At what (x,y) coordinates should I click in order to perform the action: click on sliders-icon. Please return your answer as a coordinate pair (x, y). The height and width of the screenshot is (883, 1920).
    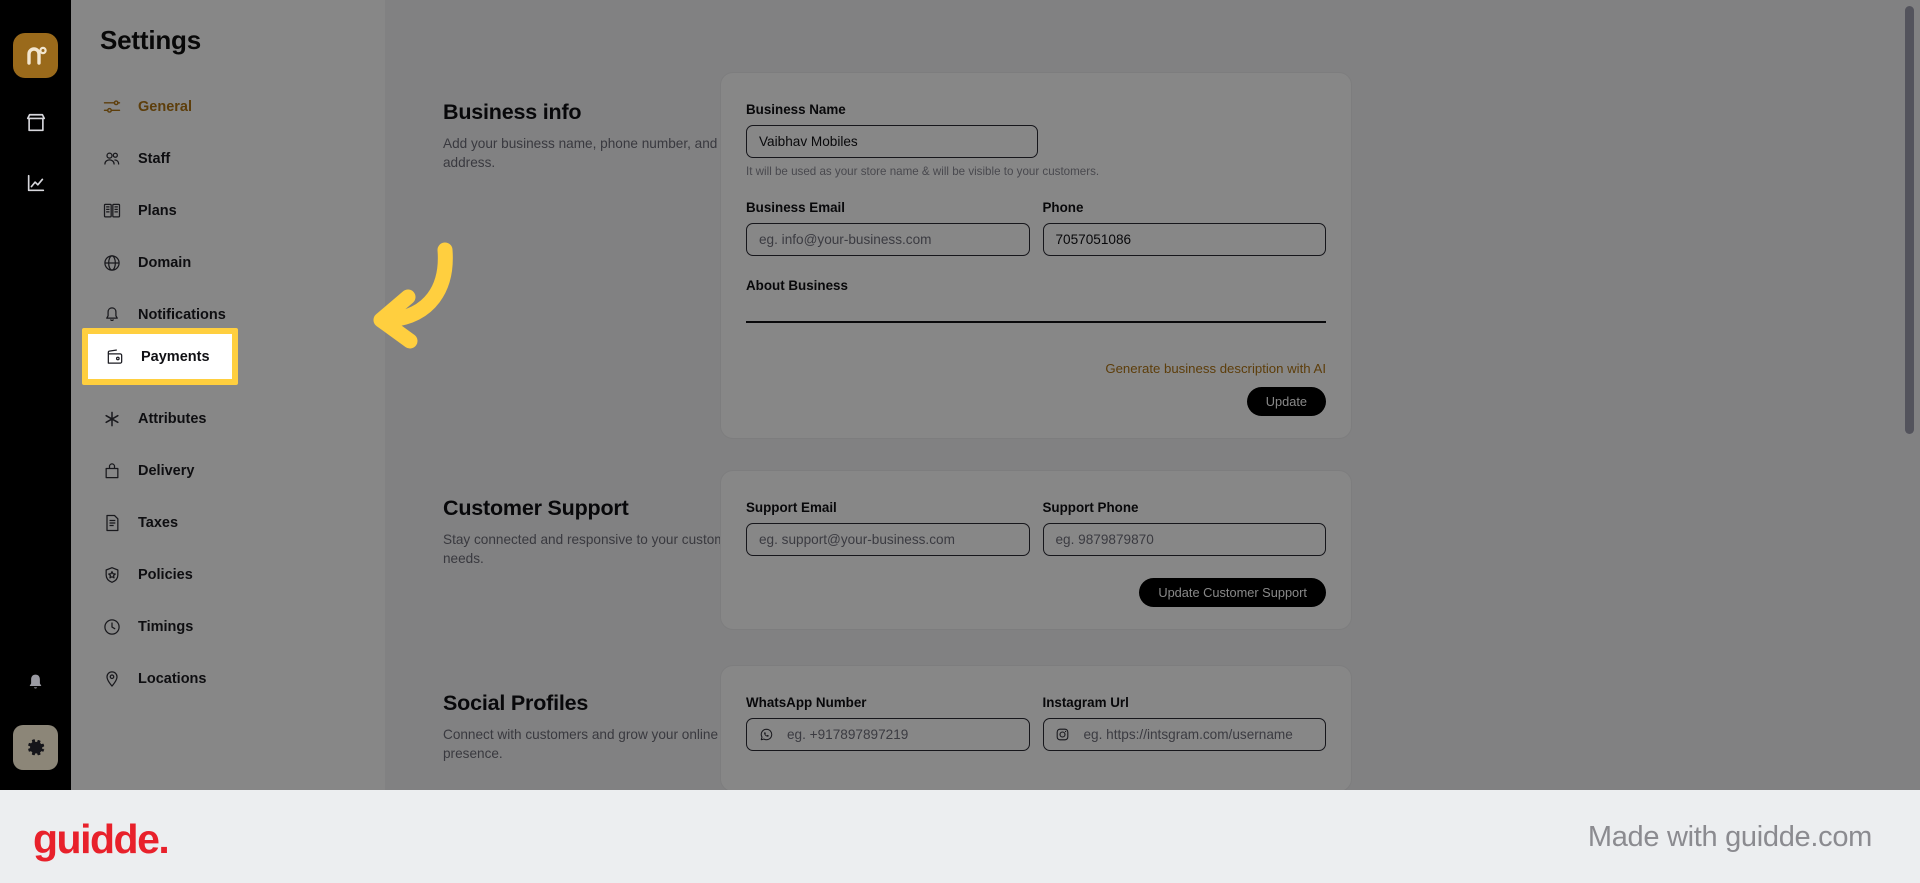
    Looking at the image, I should click on (112, 107).